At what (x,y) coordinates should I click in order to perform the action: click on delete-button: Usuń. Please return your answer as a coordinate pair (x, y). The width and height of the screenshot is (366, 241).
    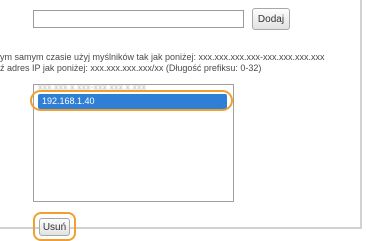
    Looking at the image, I should click on (54, 227).